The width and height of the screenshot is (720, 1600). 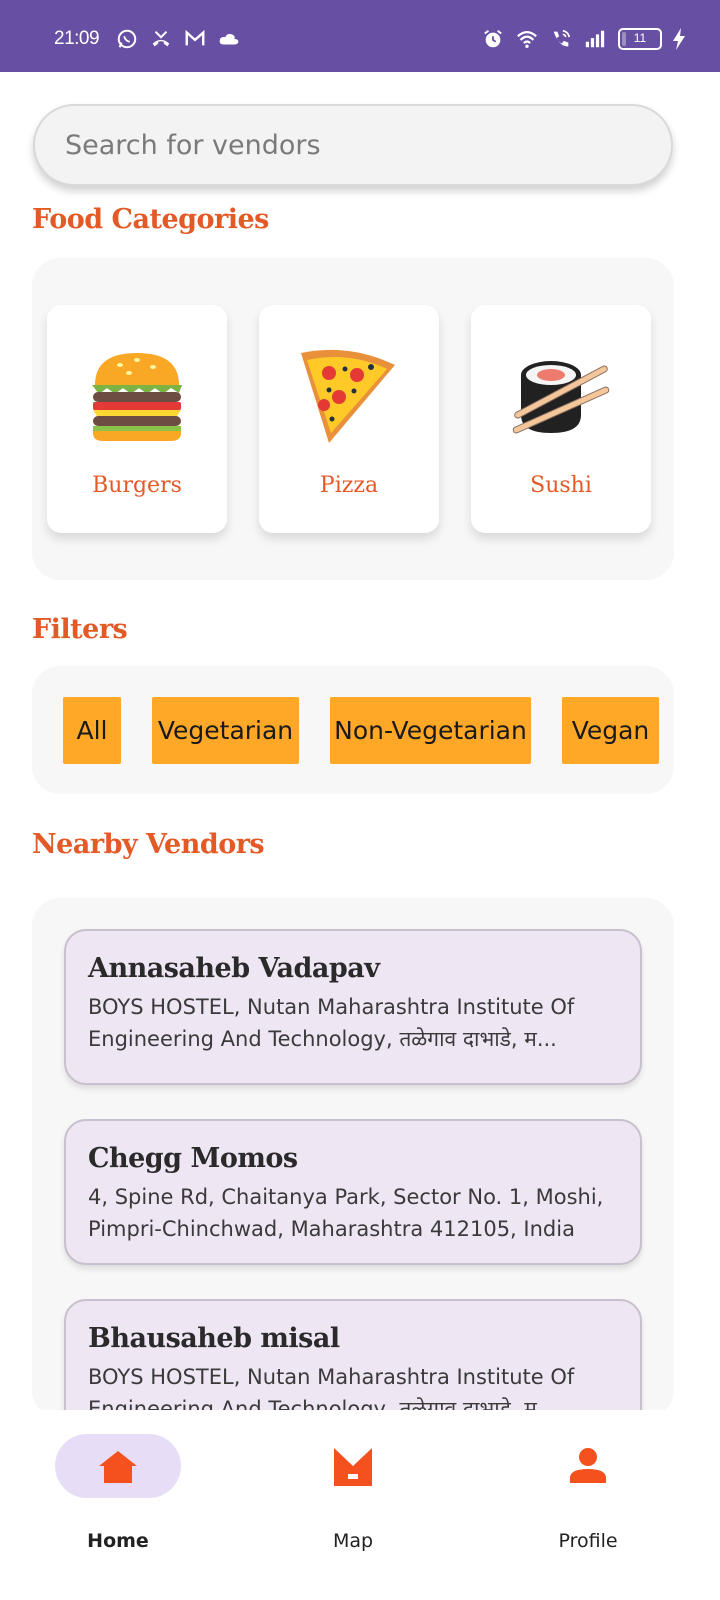 I want to click on missed-call-icon, so click(x=161, y=38).